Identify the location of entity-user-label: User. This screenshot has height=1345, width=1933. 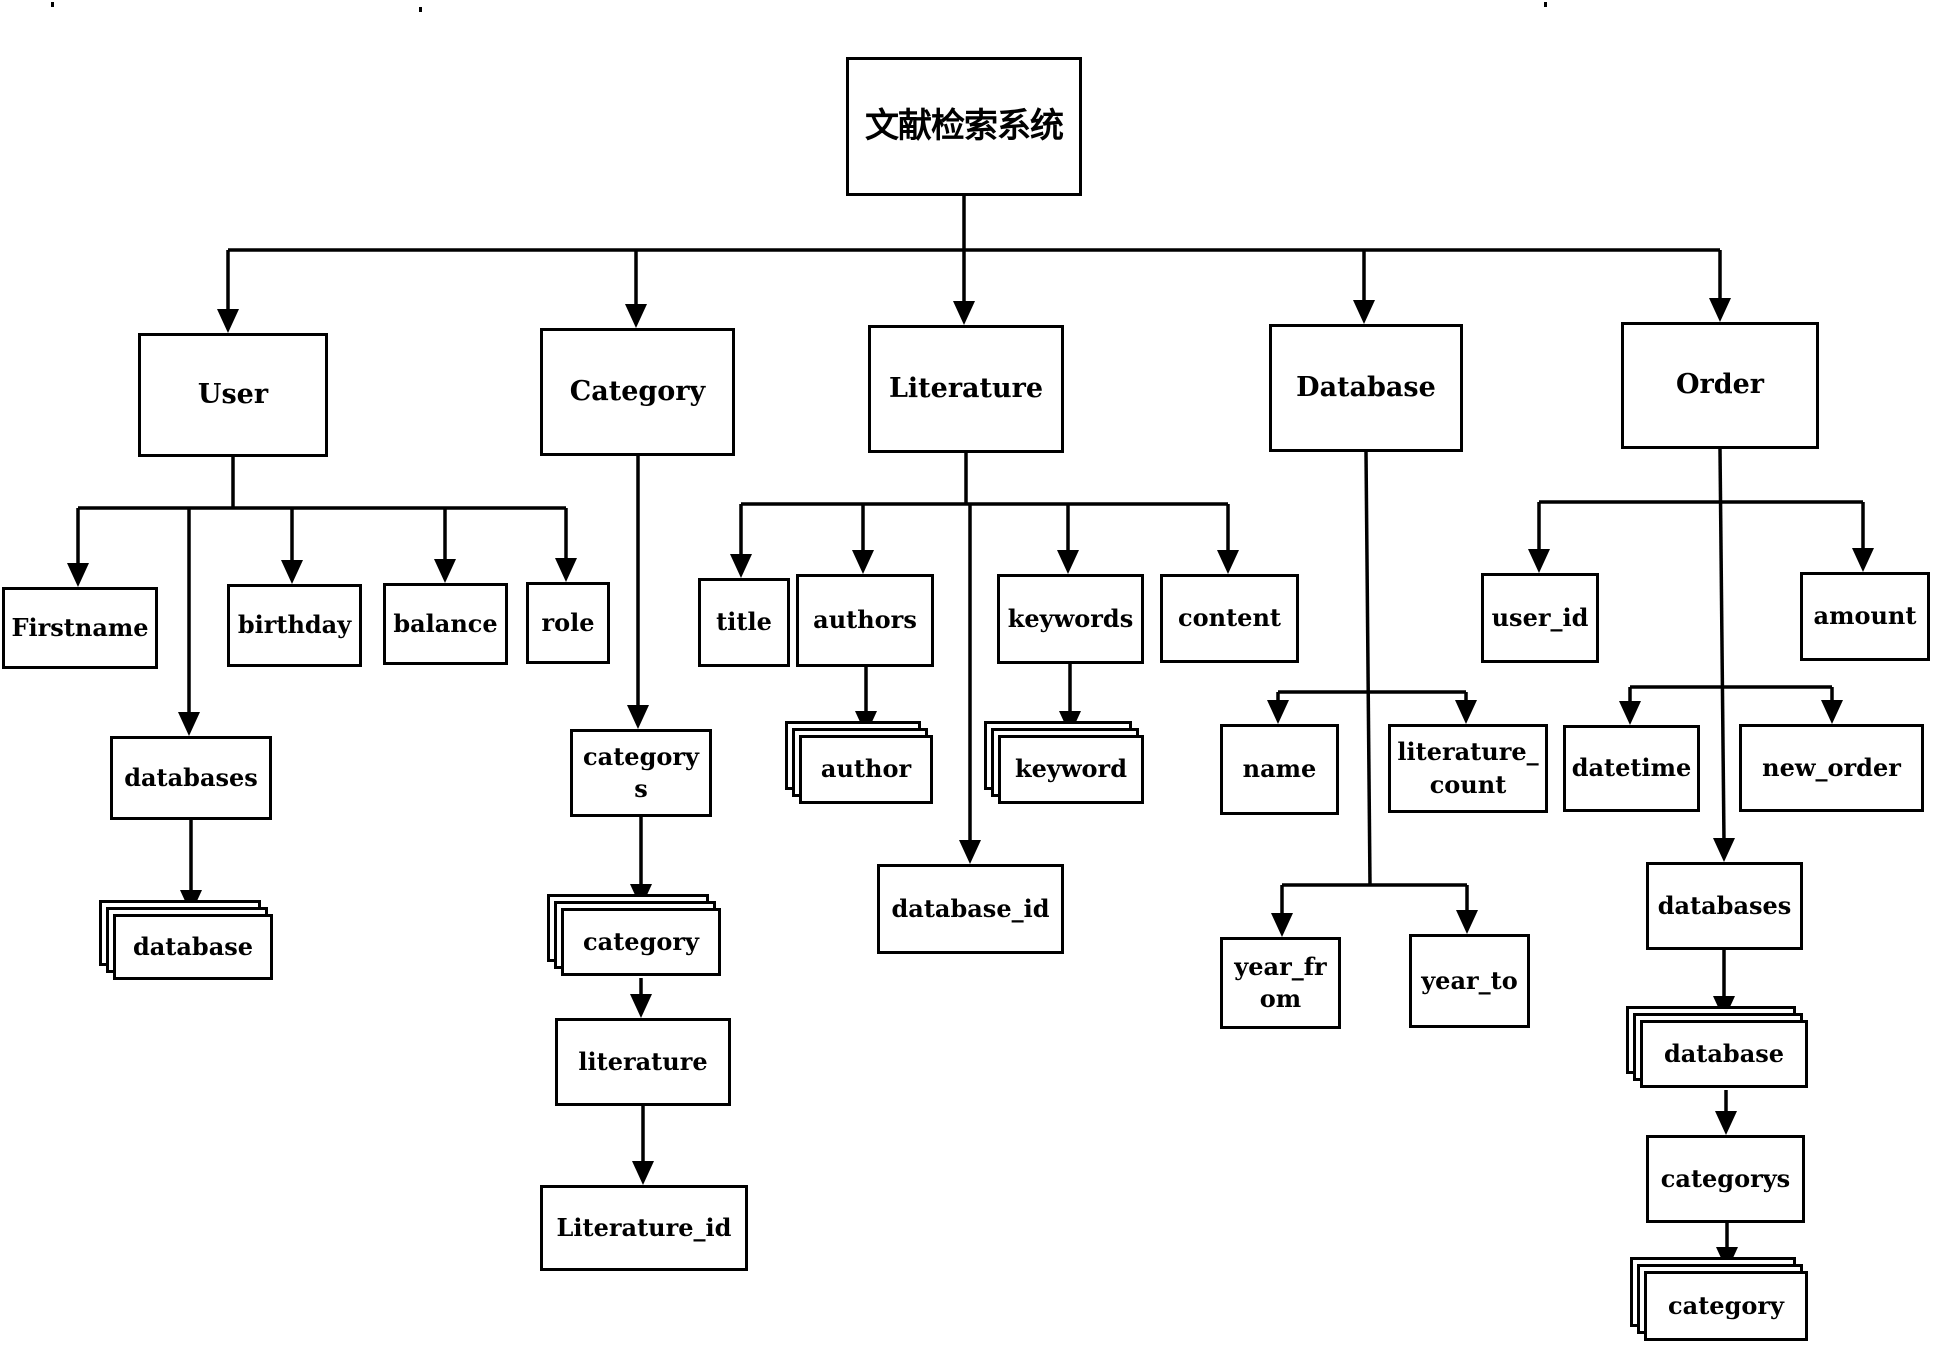
(233, 394).